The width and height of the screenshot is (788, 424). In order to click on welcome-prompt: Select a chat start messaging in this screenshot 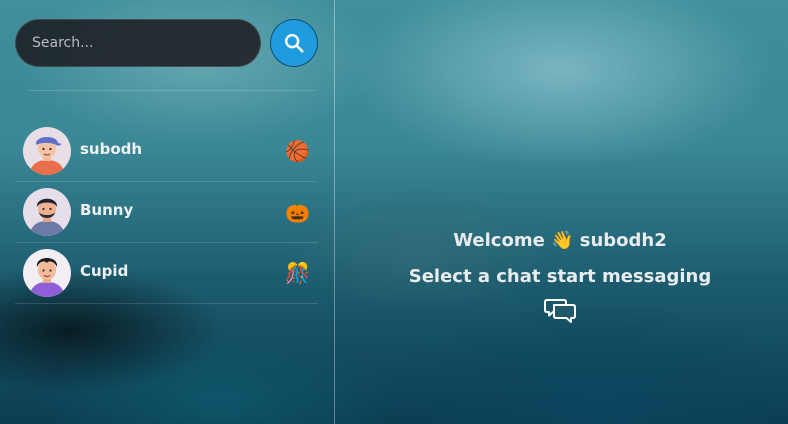, I will do `click(560, 276)`.